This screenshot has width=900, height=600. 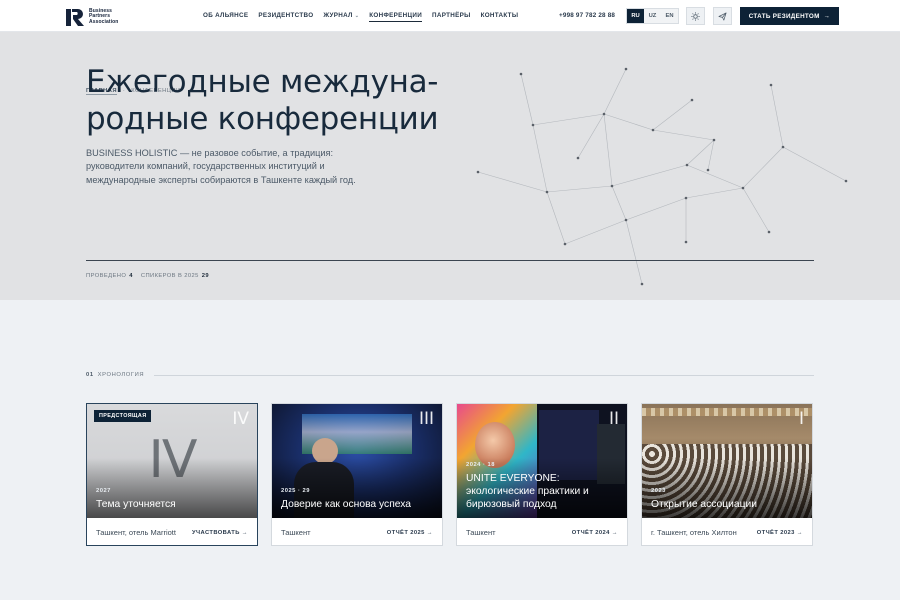 I want to click on card-roman-numeral: IV, so click(x=240, y=419).